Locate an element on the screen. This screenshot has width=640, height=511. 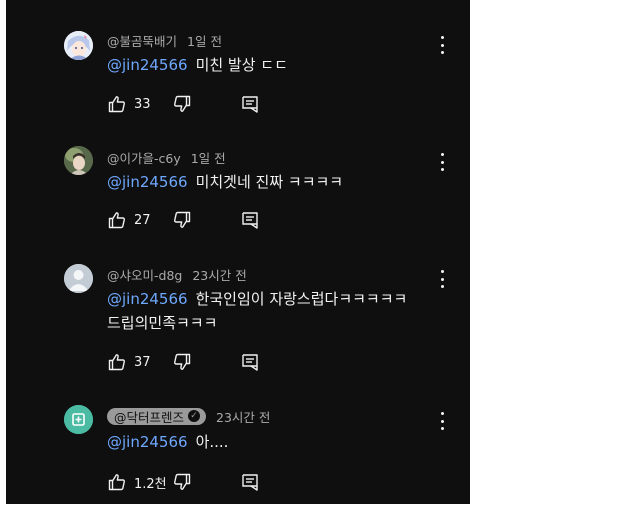
comment-actions: 27 is located at coordinates (183, 220).